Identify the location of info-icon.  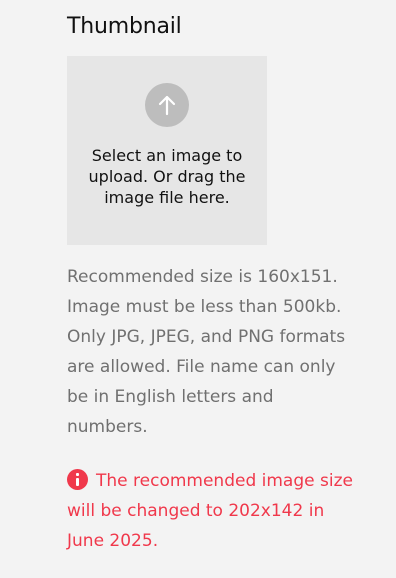
(77, 479).